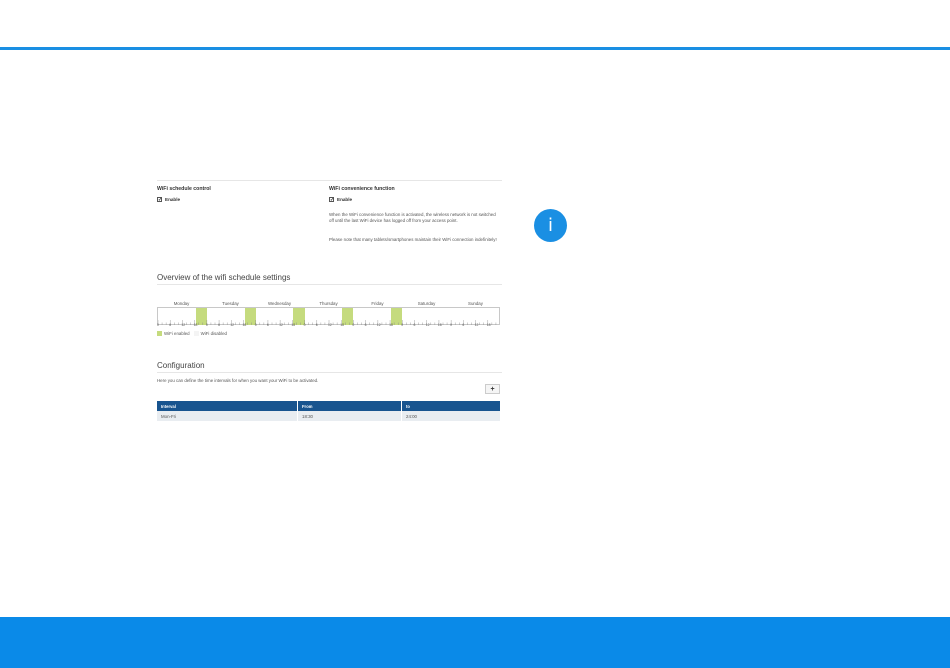  Describe the element at coordinates (181, 365) in the screenshot. I see `configuration-title: Configuration` at that location.